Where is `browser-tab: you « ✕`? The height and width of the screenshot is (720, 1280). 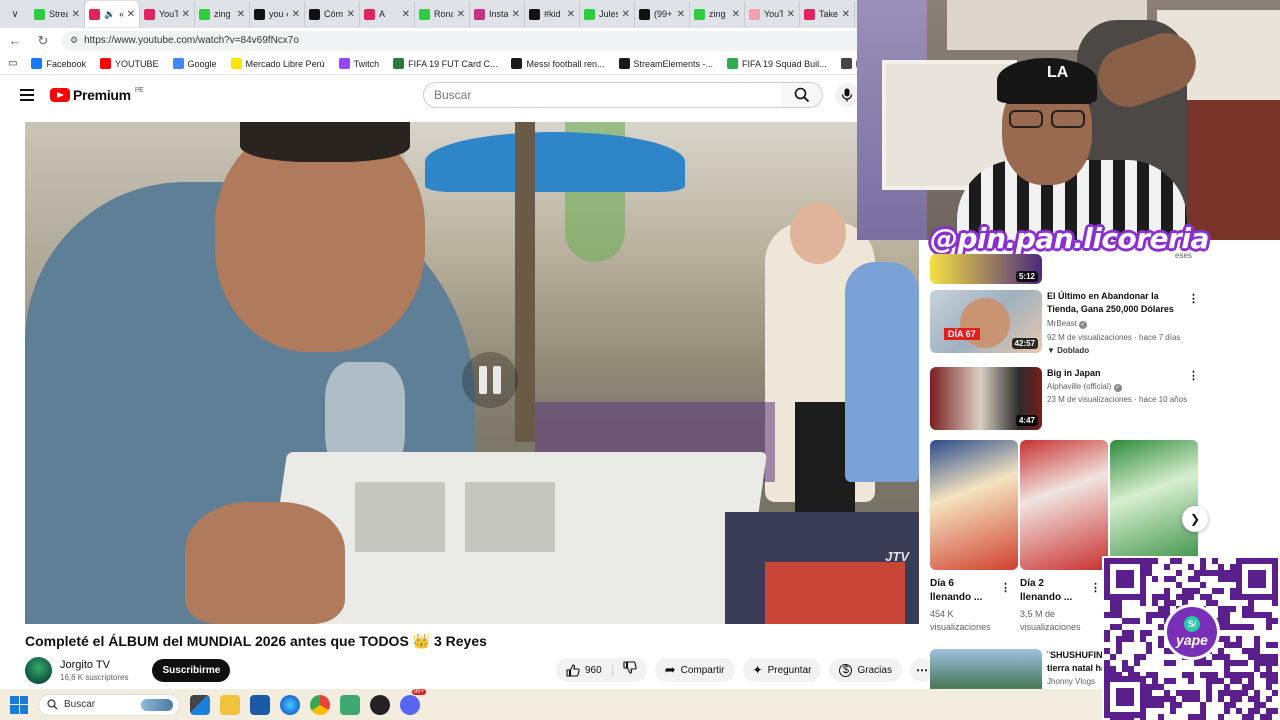
browser-tab: you « ✕ is located at coordinates (277, 14).